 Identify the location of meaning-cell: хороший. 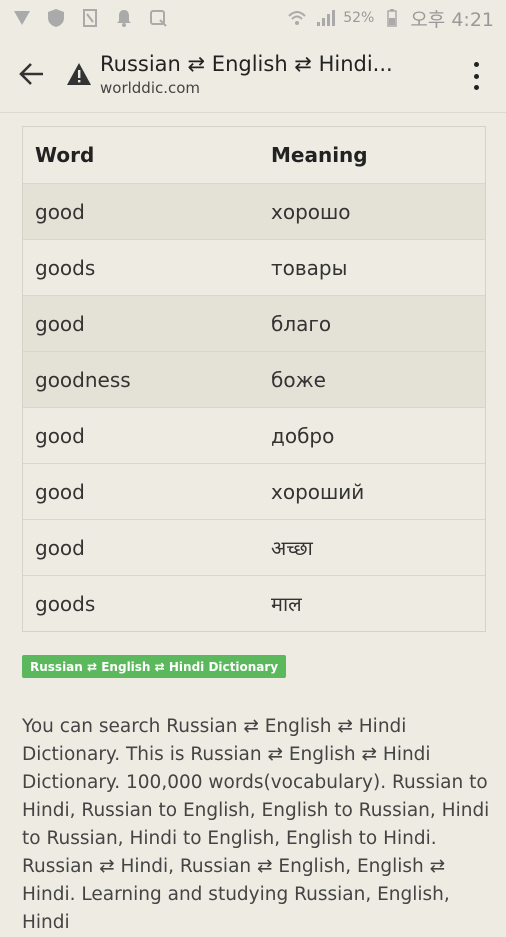
(318, 491).